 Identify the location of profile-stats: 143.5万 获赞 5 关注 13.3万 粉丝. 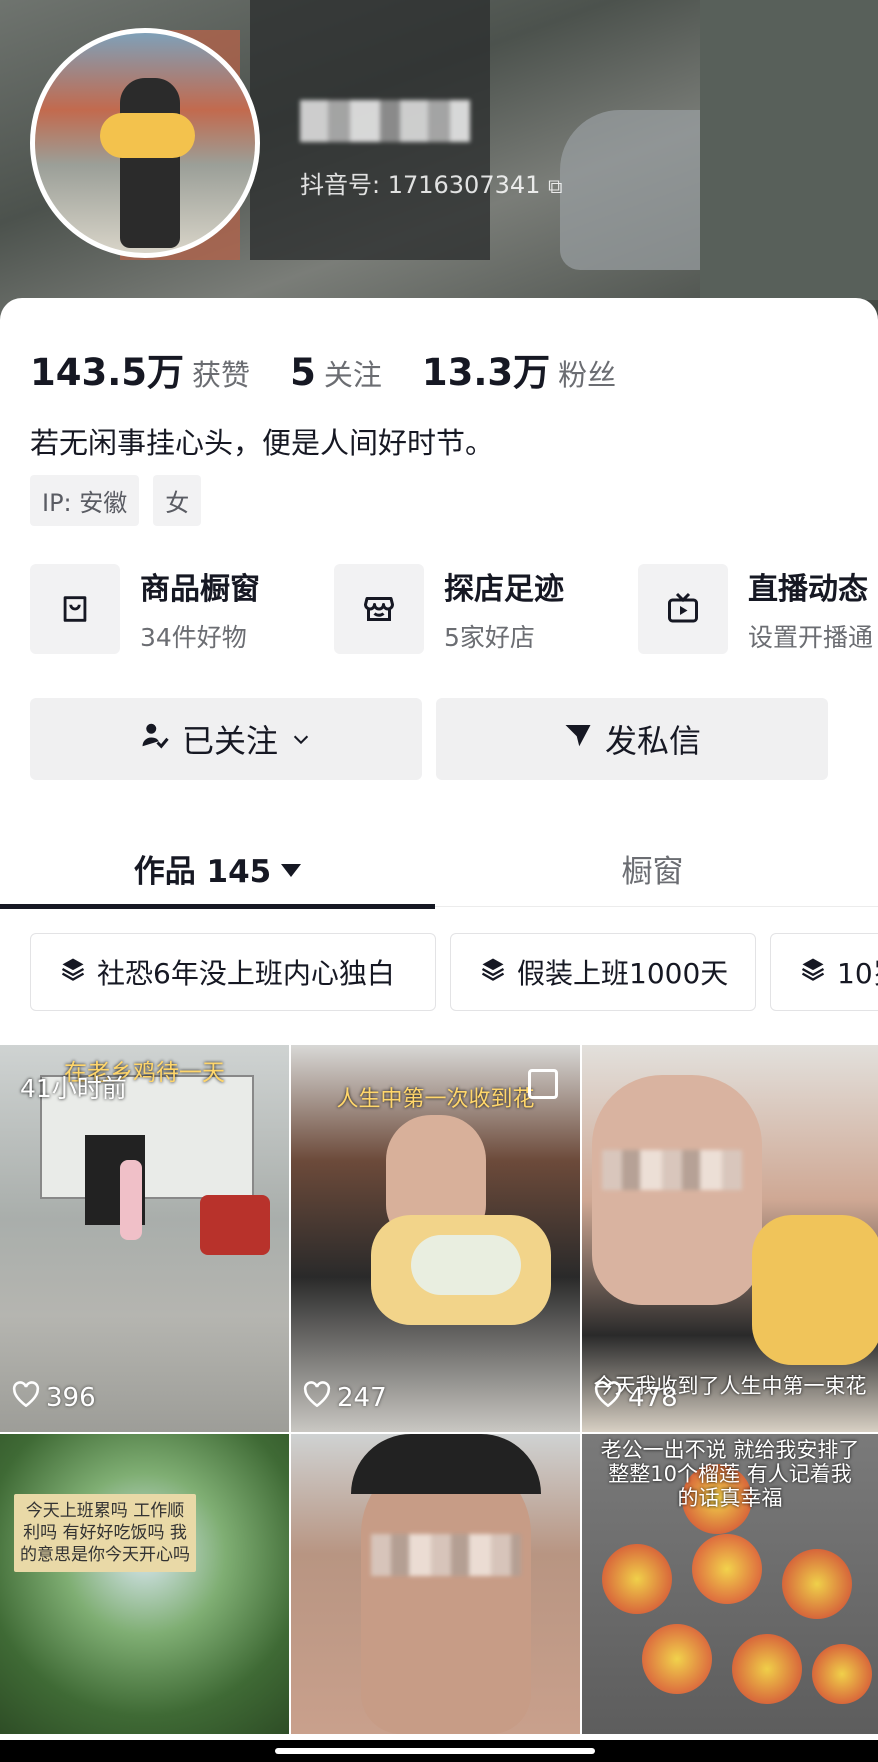
(343, 369).